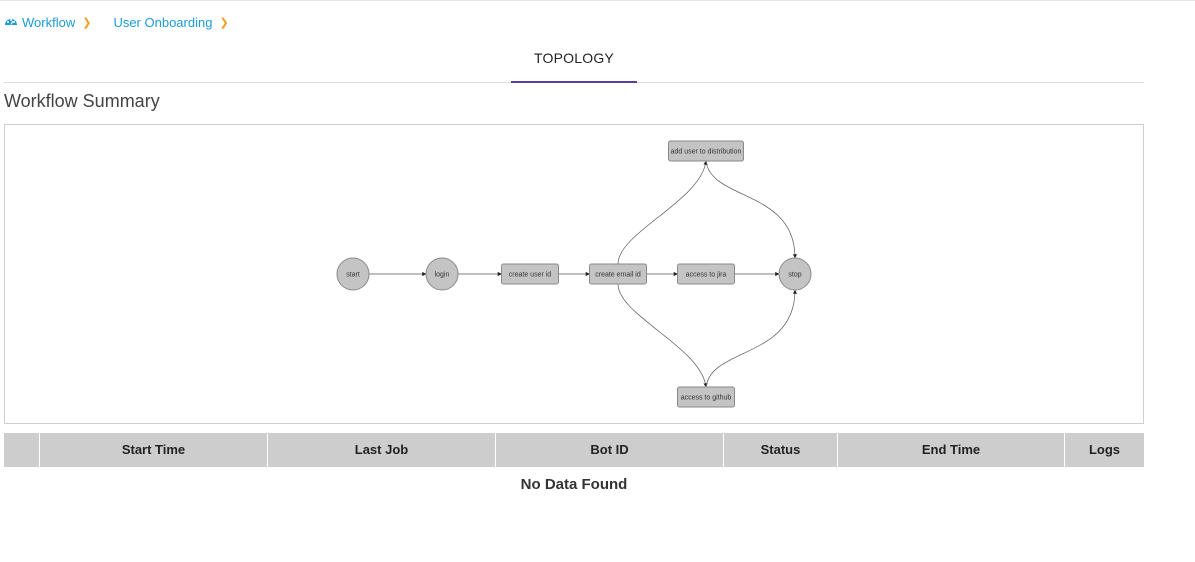 The image size is (1195, 562). I want to click on node-add-user-to-distribution: add user to distribution, so click(706, 151).